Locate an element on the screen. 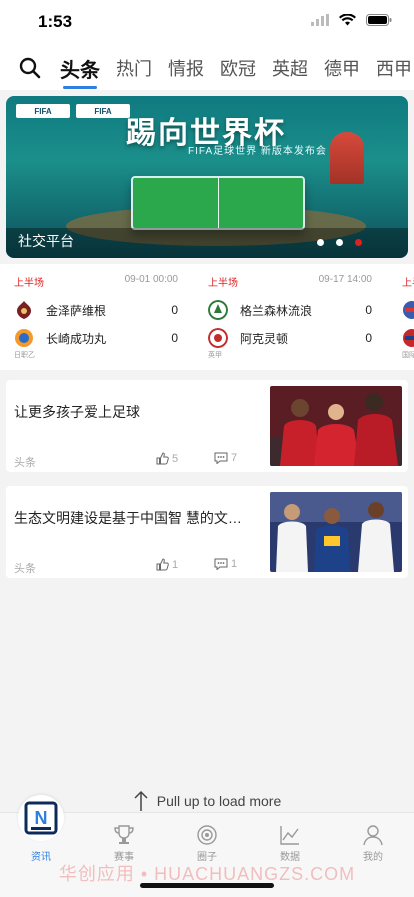 The image size is (414, 897). news-icon-badge: N is located at coordinates (41, 818).